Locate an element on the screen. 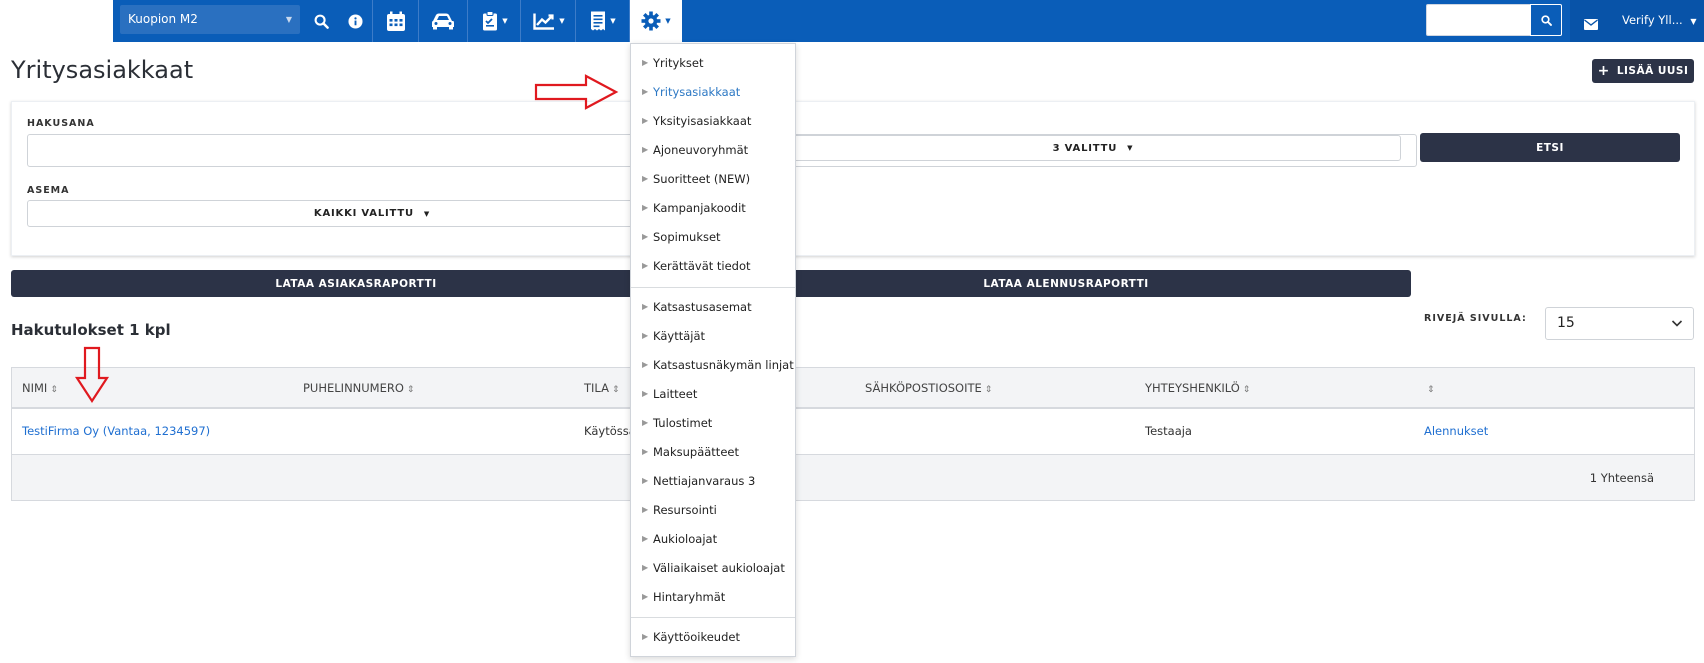  menu-item-sopimukset: ▶ Sopimukset is located at coordinates (713, 240).